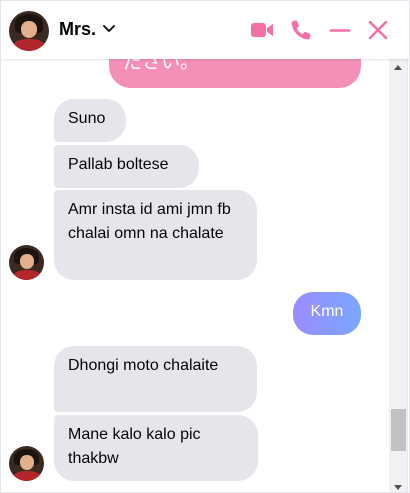  Describe the element at coordinates (77, 29) in the screenshot. I see `contact-name: Mrs.` at that location.